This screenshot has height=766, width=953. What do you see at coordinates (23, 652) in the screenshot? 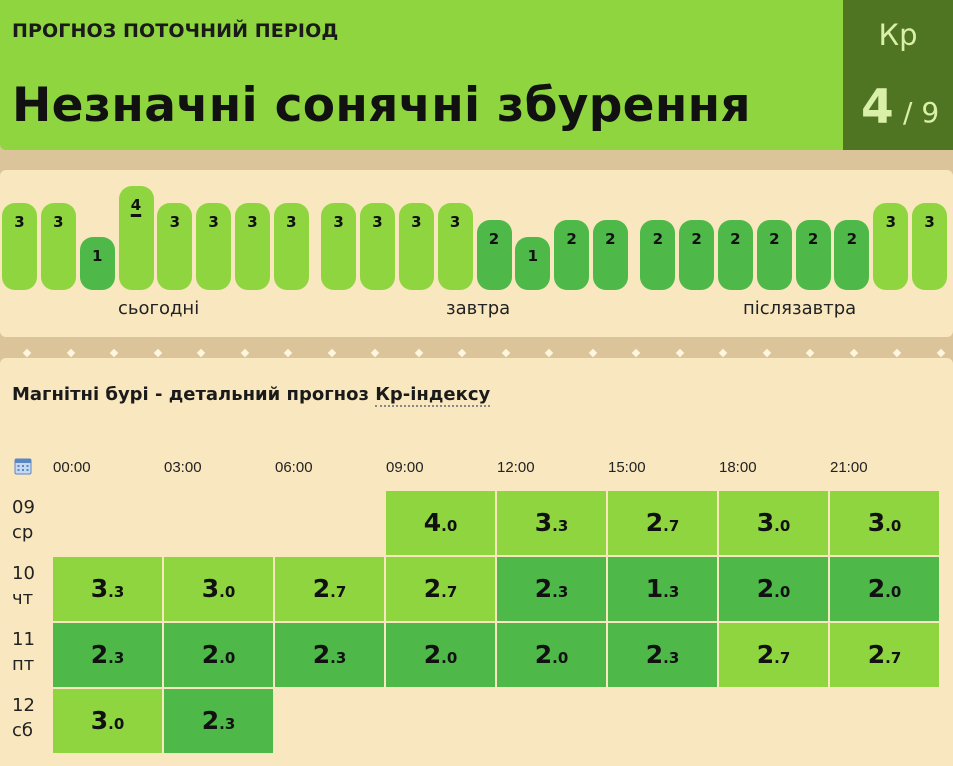
I see `row-date: 11 пт` at bounding box center [23, 652].